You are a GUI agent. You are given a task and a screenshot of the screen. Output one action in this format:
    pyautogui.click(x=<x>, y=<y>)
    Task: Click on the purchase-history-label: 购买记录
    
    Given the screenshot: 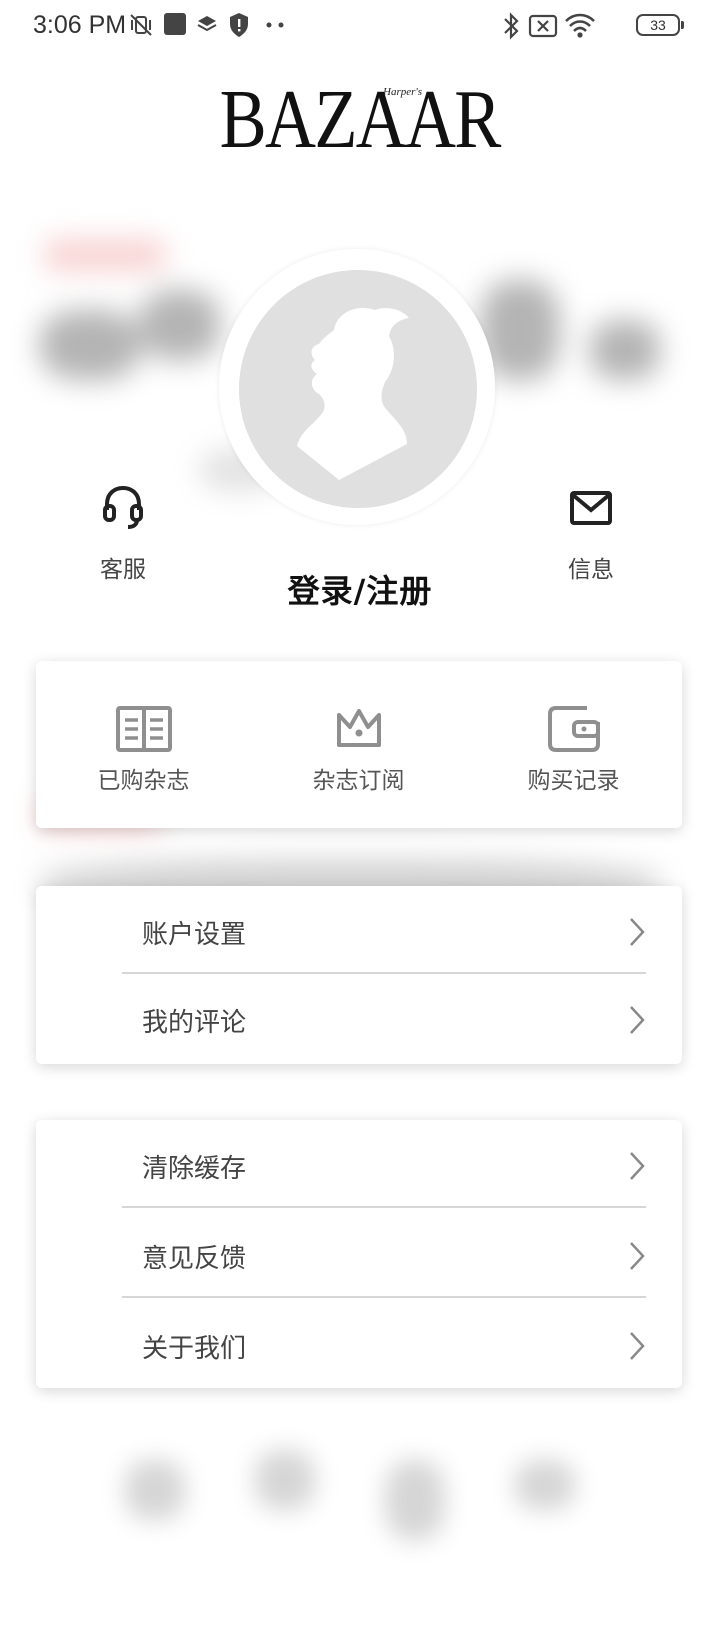 What is the action you would take?
    pyautogui.click(x=573, y=781)
    